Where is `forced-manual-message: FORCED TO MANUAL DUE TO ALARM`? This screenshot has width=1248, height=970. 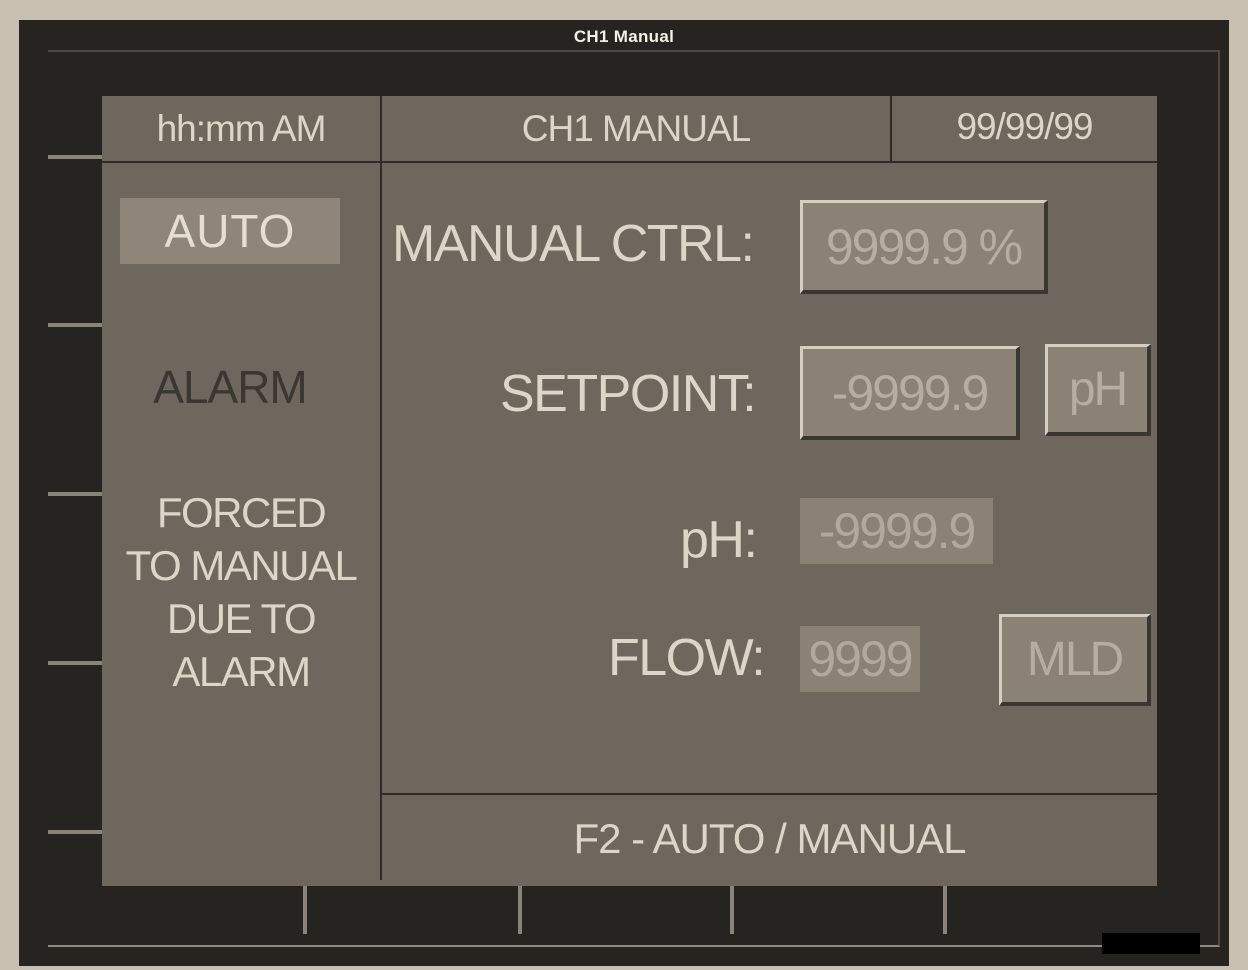
forced-manual-message: FORCED TO MANUAL DUE TO ALARM is located at coordinates (241, 592).